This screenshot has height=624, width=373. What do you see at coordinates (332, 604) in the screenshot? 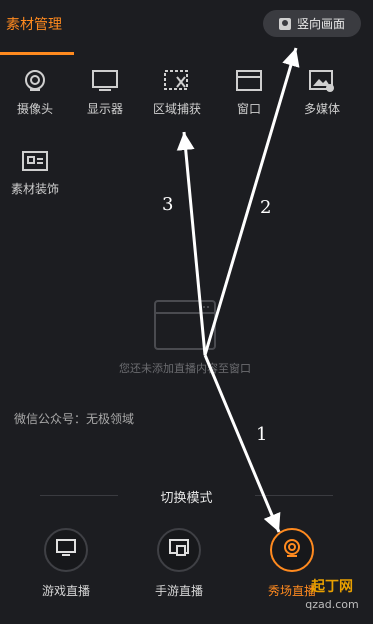
I see `watermark-url: qzad.com` at bounding box center [332, 604].